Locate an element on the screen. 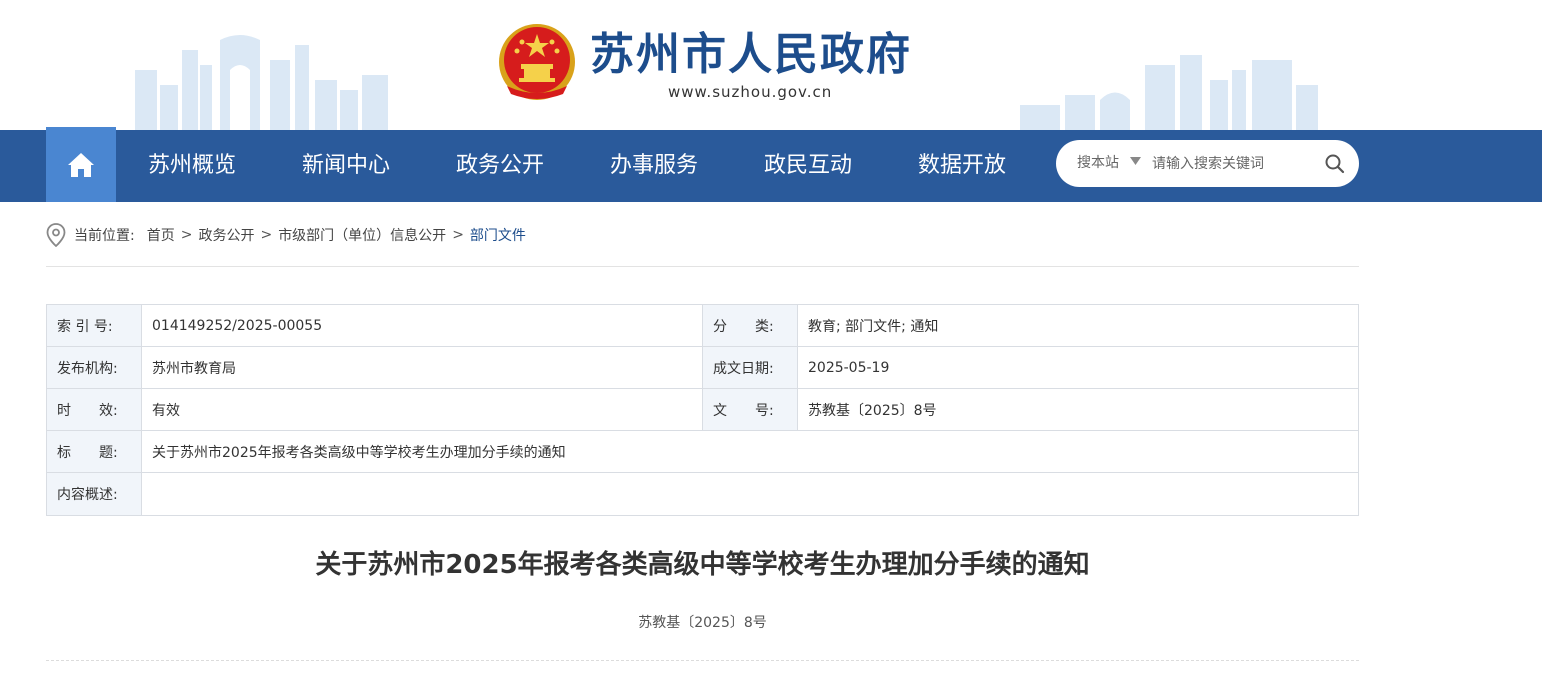 Image resolution: width=1542 pixels, height=688 pixels. nav-item-open-data: 数据开放 is located at coordinates (962, 166).